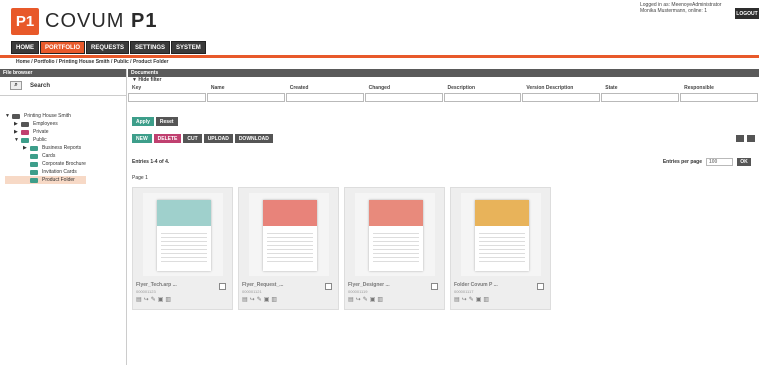 The height and width of the screenshot is (365, 759). I want to click on documents-title: Documents, so click(443, 73).